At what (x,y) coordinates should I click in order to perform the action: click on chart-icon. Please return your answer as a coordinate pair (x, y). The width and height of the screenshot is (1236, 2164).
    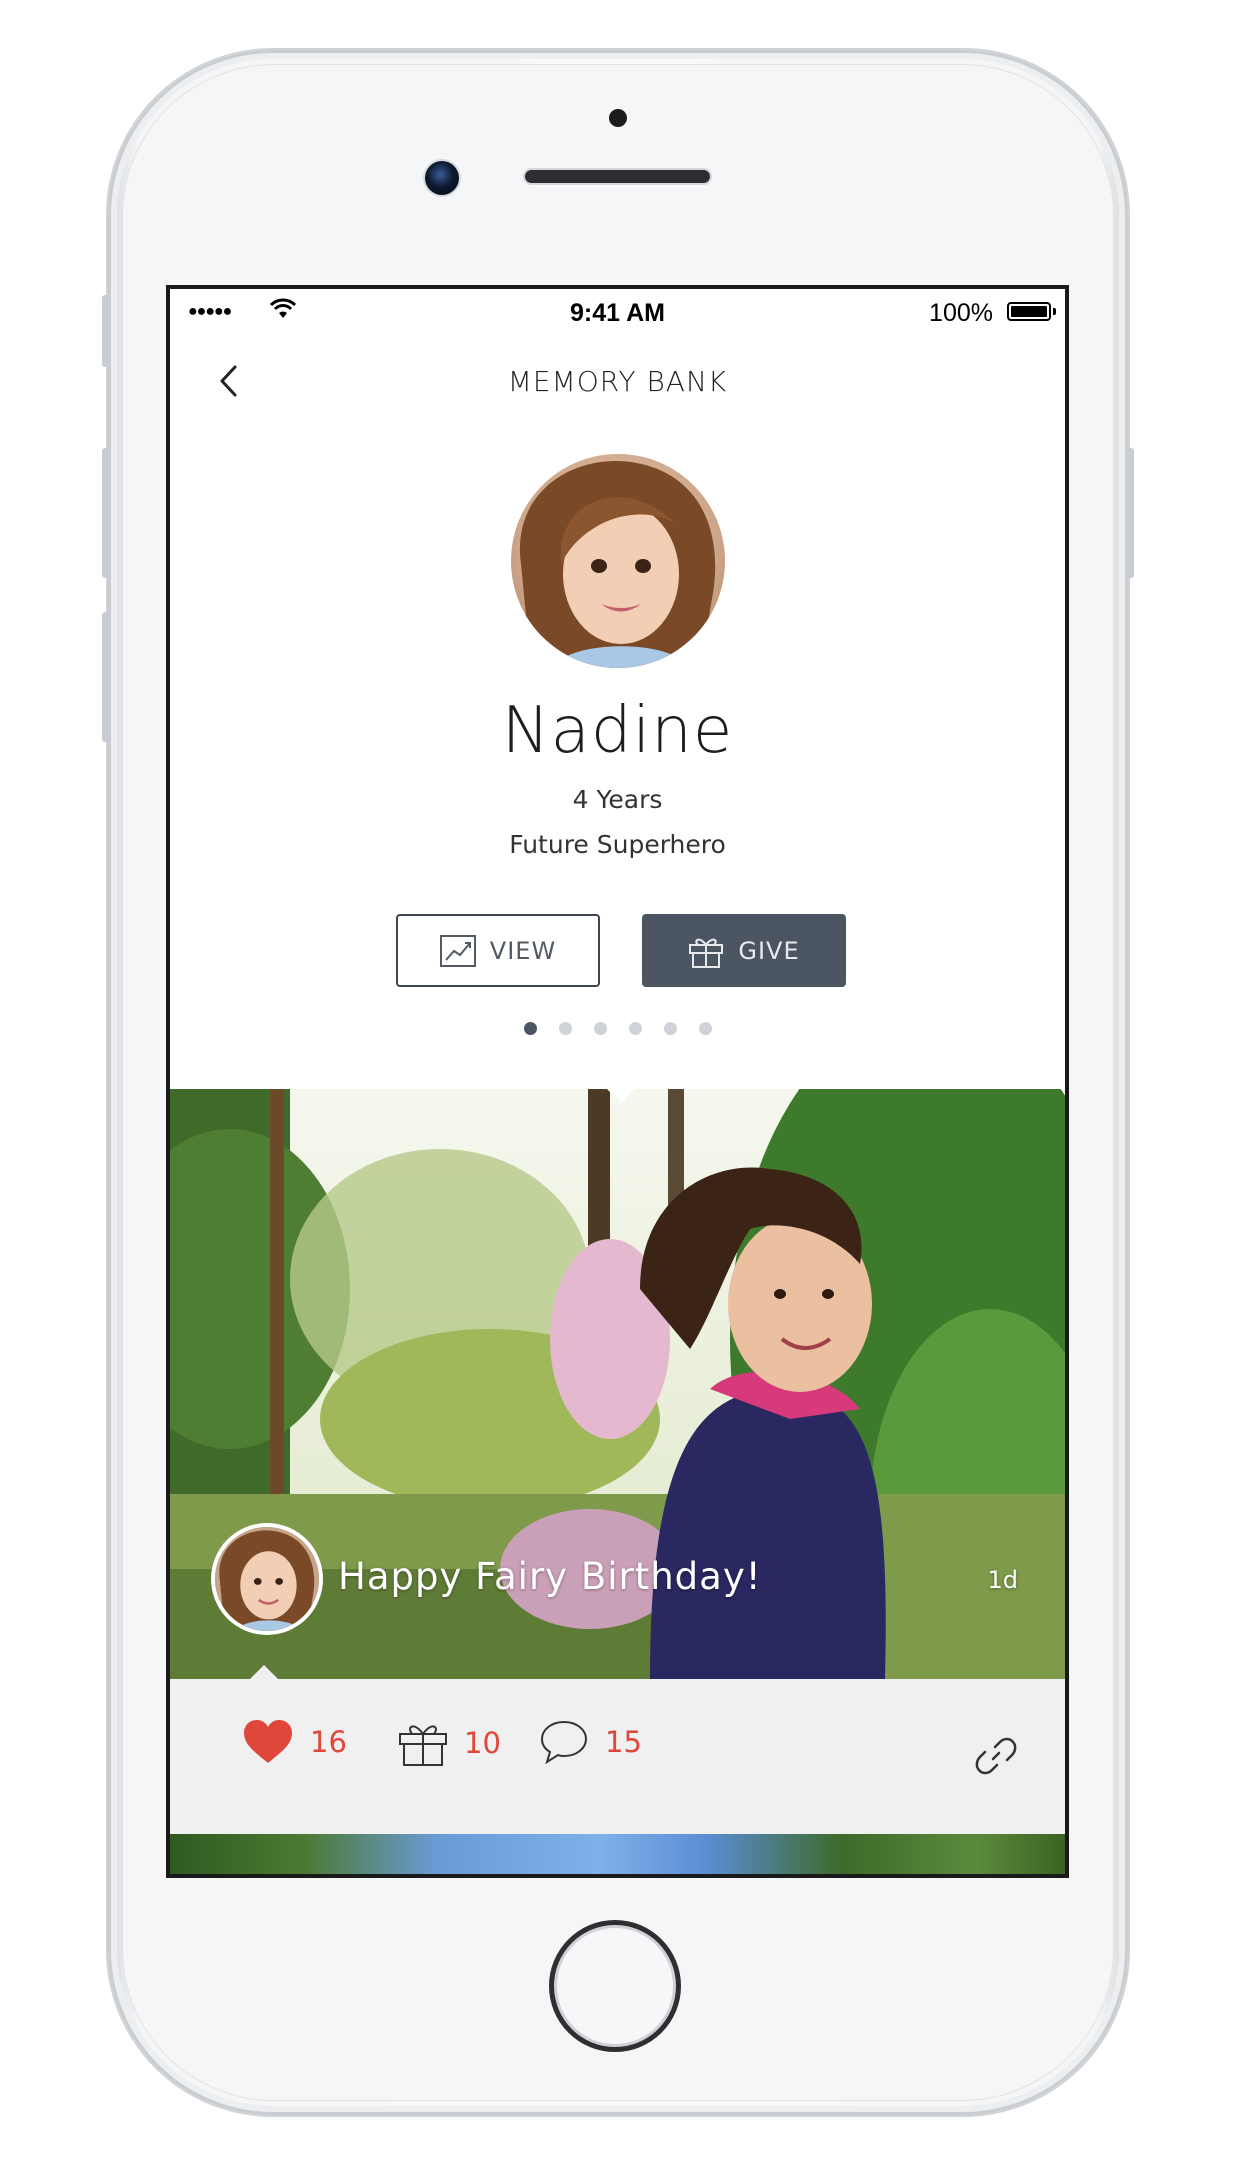
    Looking at the image, I should click on (457, 950).